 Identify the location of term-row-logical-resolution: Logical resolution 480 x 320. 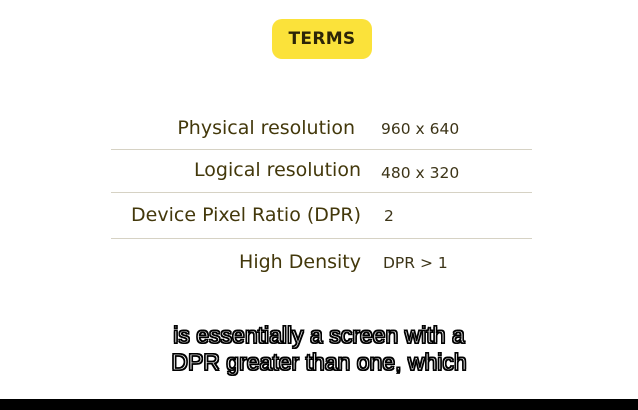
(321, 173).